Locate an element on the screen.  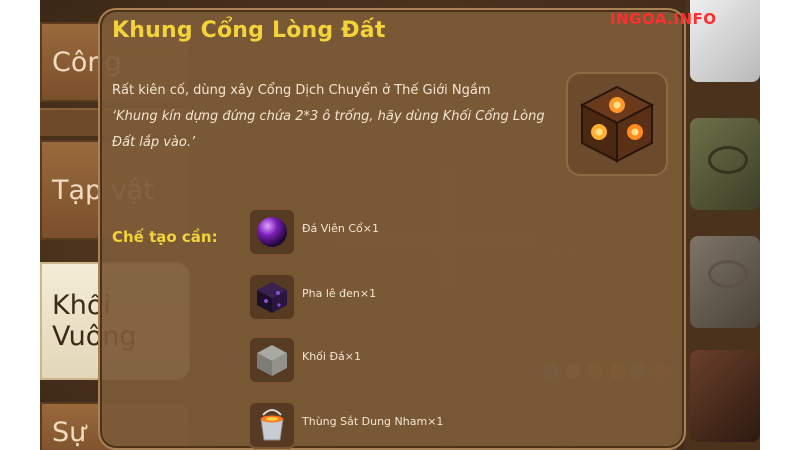
ingredient-name: Đá Viên Cổ×1 is located at coordinates (340, 228).